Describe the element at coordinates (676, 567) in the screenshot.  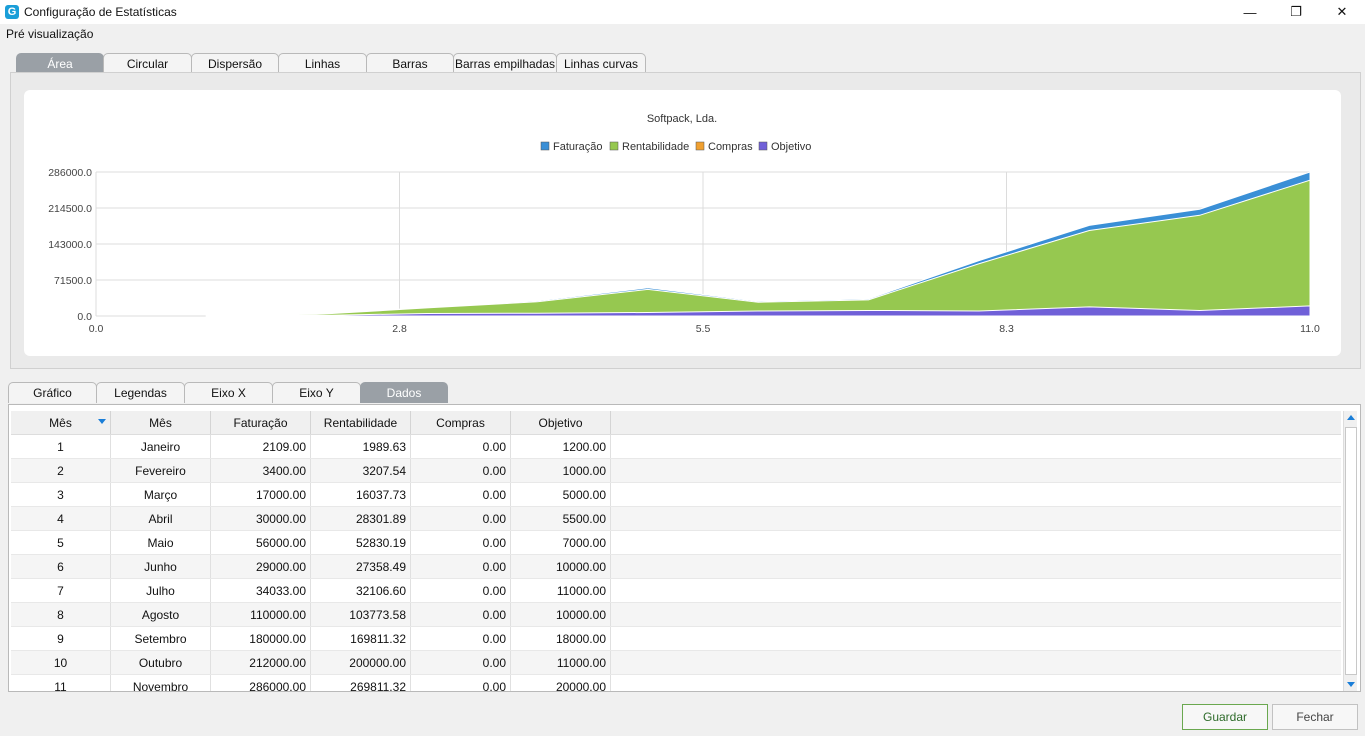
I see `table-row: 6 Junho 29000.00 27358.49 0.00 10000.00` at that location.